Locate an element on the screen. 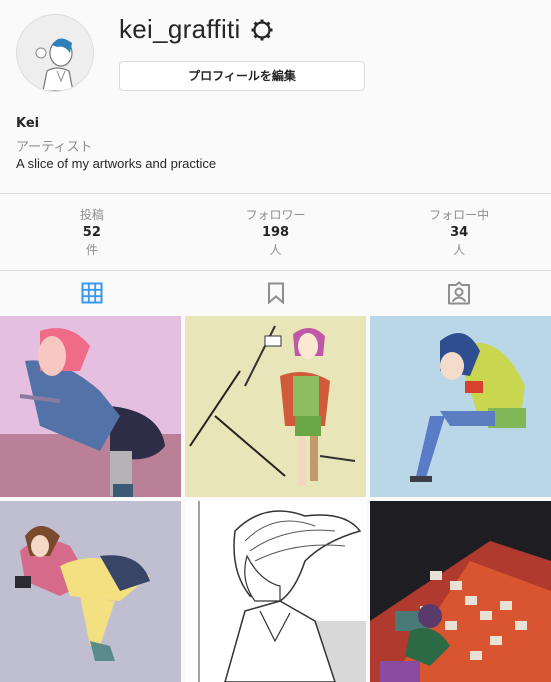  stat-posts: 投稿 52 件 is located at coordinates (92, 232).